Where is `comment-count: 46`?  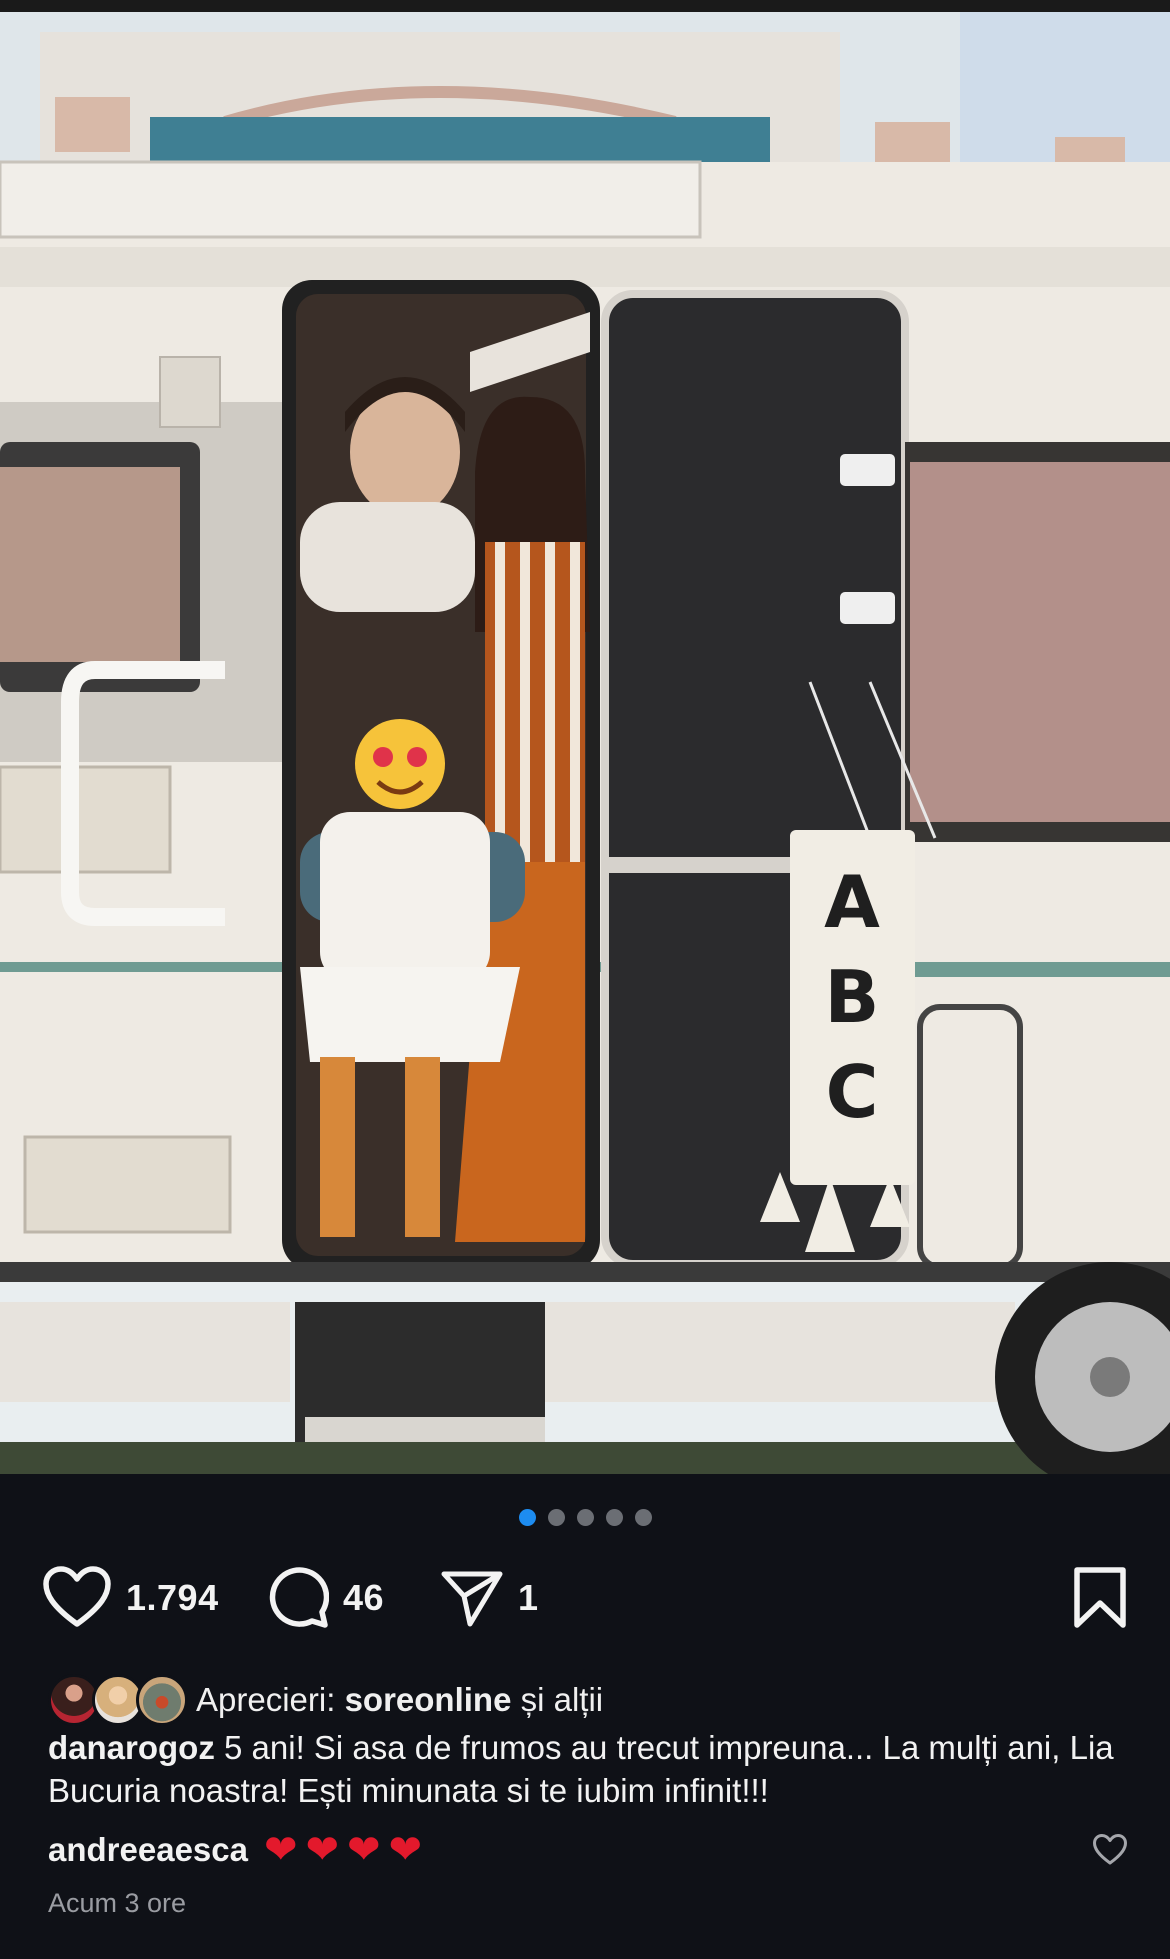
comment-count: 46 is located at coordinates (364, 1597).